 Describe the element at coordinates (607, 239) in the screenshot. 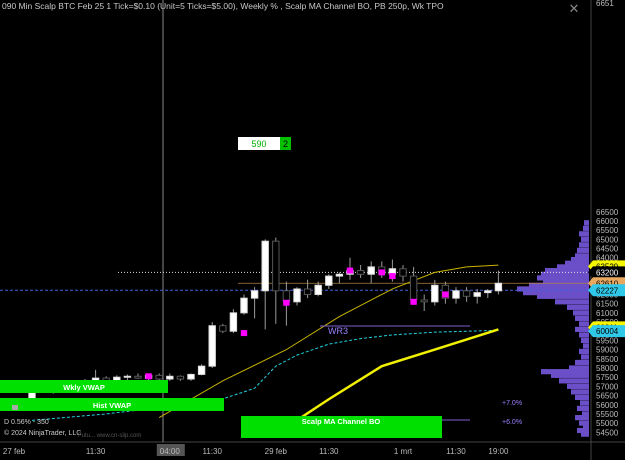

I see `price-tick-label: 65000` at that location.